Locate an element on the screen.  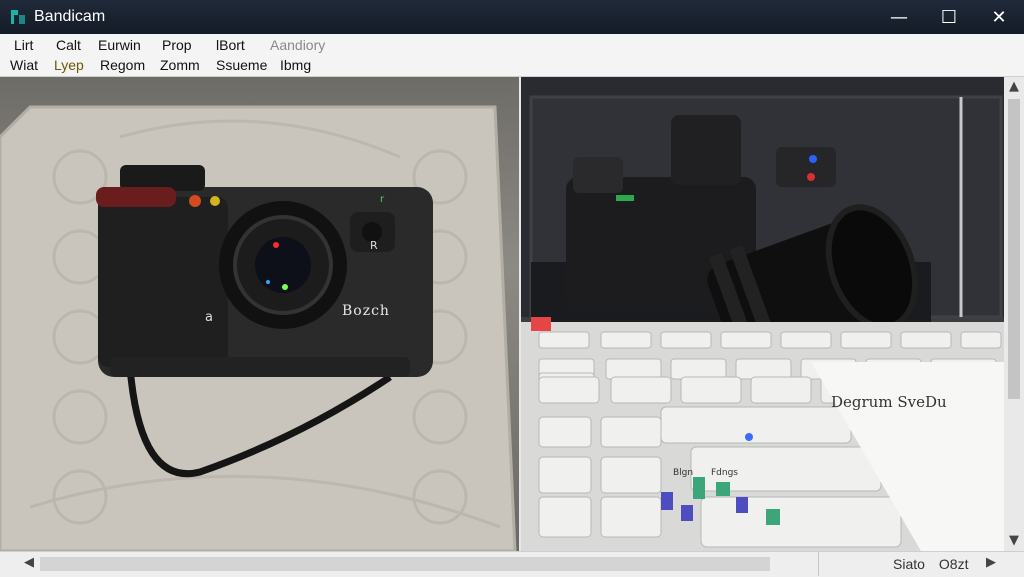
menu-item-calt: Calt is located at coordinates (68, 45).